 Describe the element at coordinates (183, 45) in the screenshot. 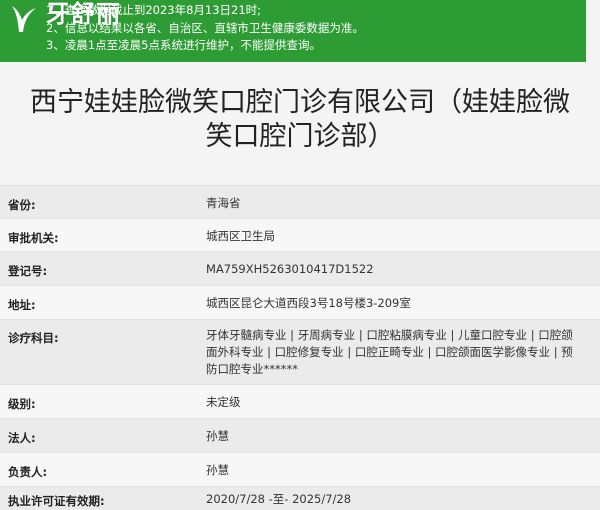

I see `notice-line-3: 3、凌晨1点至凌晨5点系统进行维护，不能提供查询。` at that location.